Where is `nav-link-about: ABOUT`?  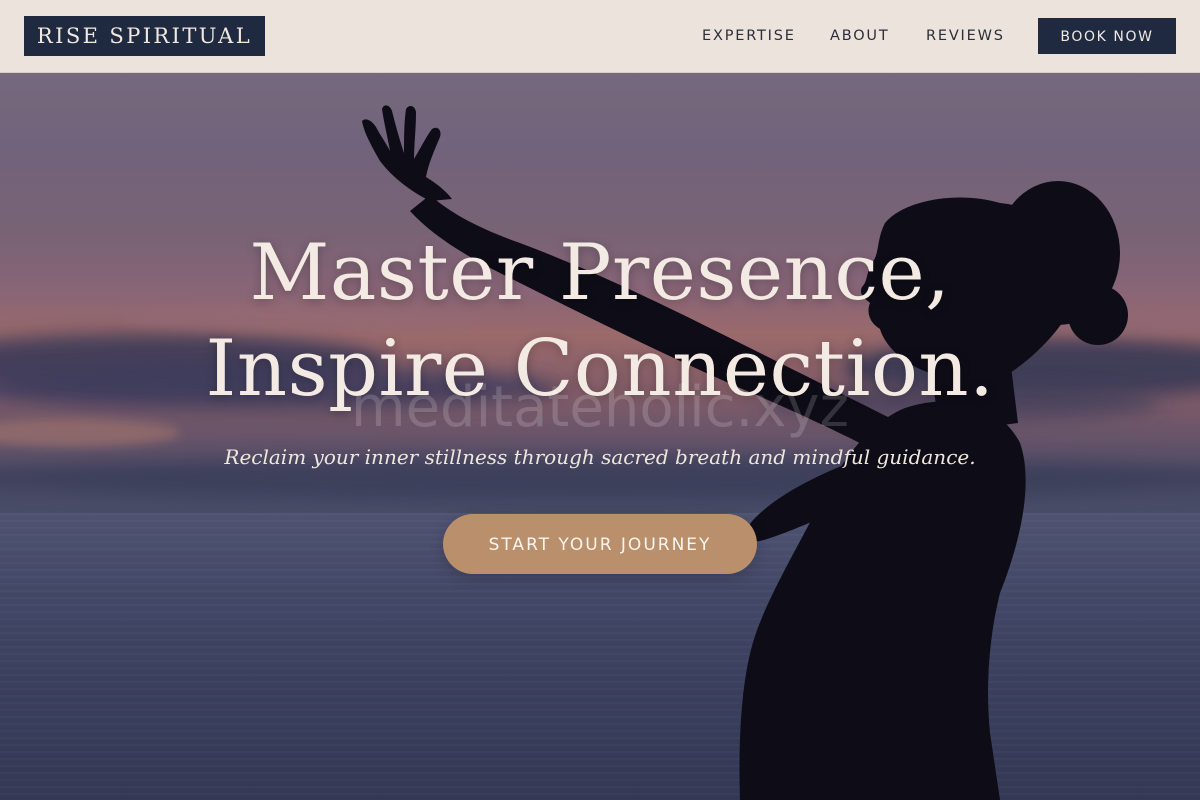
nav-link-about: ABOUT is located at coordinates (860, 36).